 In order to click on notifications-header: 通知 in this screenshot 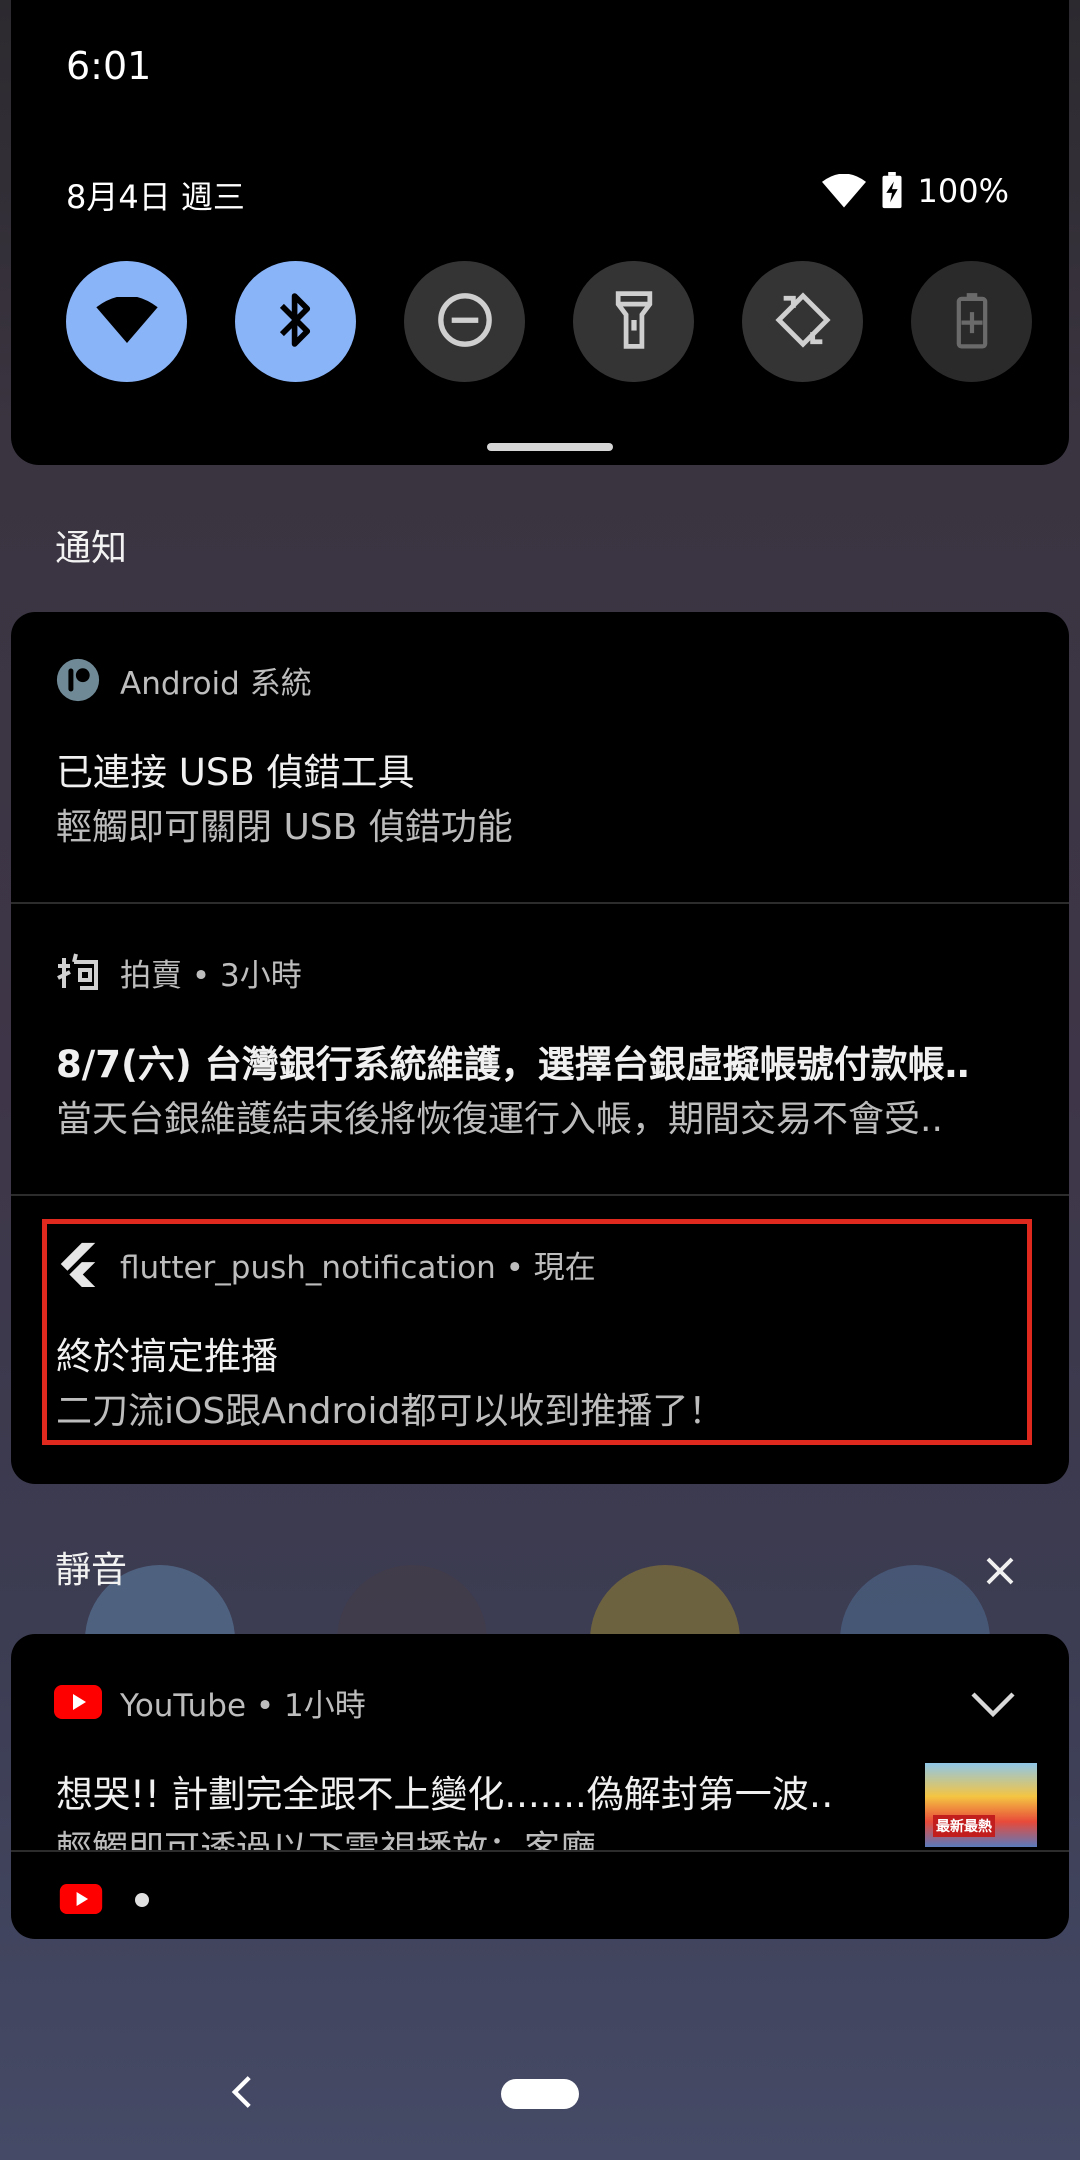, I will do `click(91, 548)`.